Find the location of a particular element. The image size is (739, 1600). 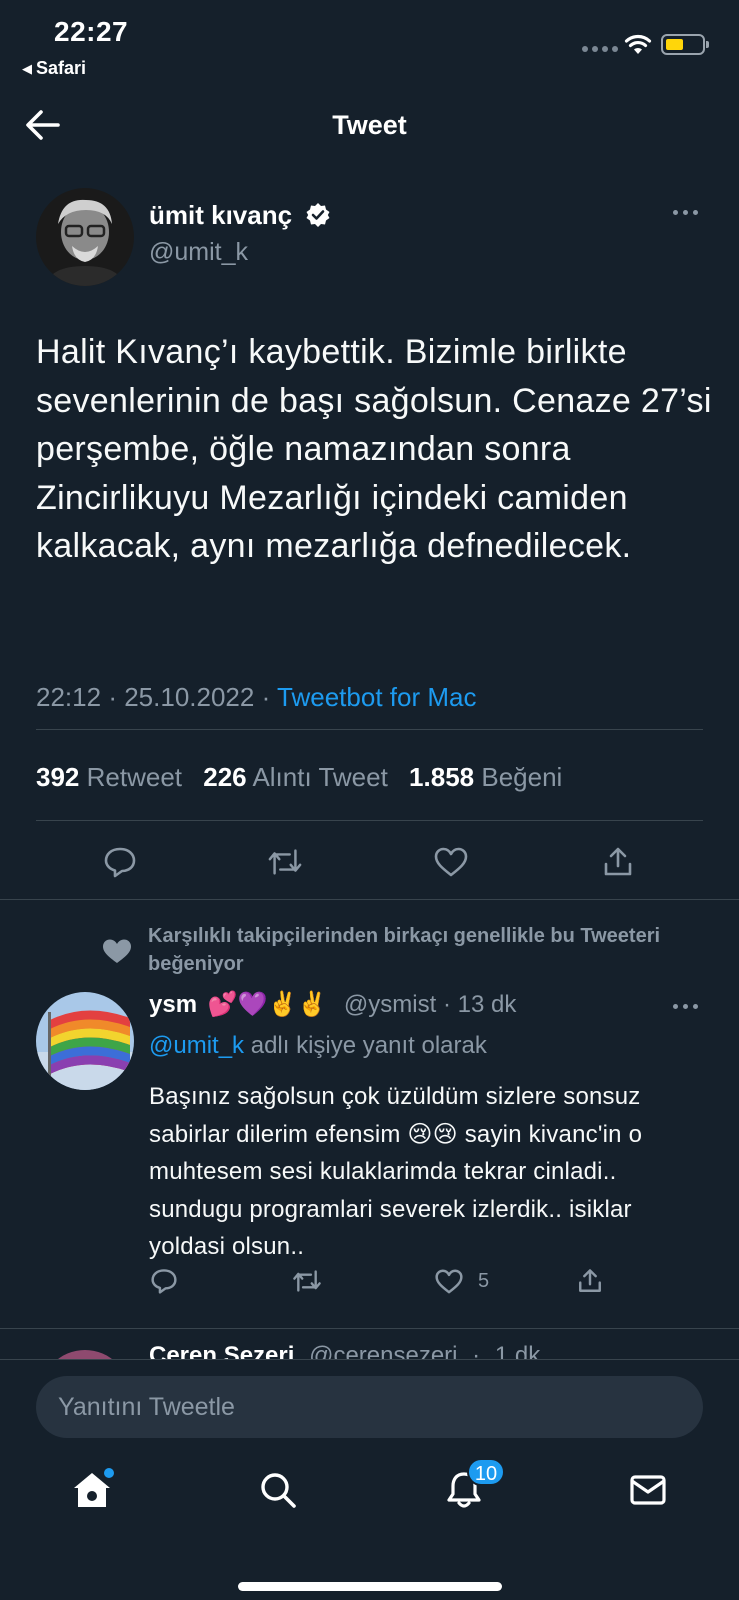

tweet-timestamp: 22:12 · 25.10.2022 · Tweetbot for Mac is located at coordinates (256, 697).